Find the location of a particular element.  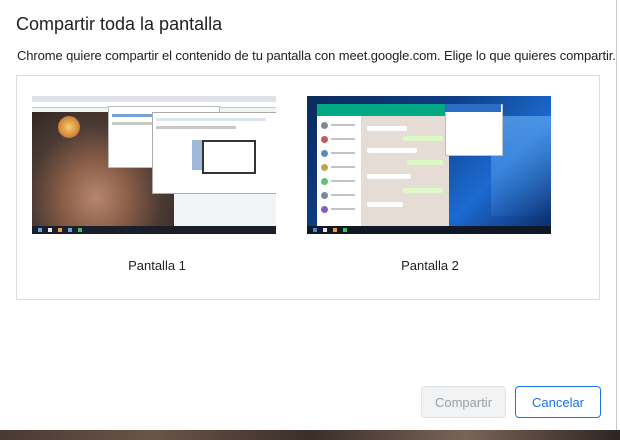

screen-2-thumbnail is located at coordinates (429, 165).